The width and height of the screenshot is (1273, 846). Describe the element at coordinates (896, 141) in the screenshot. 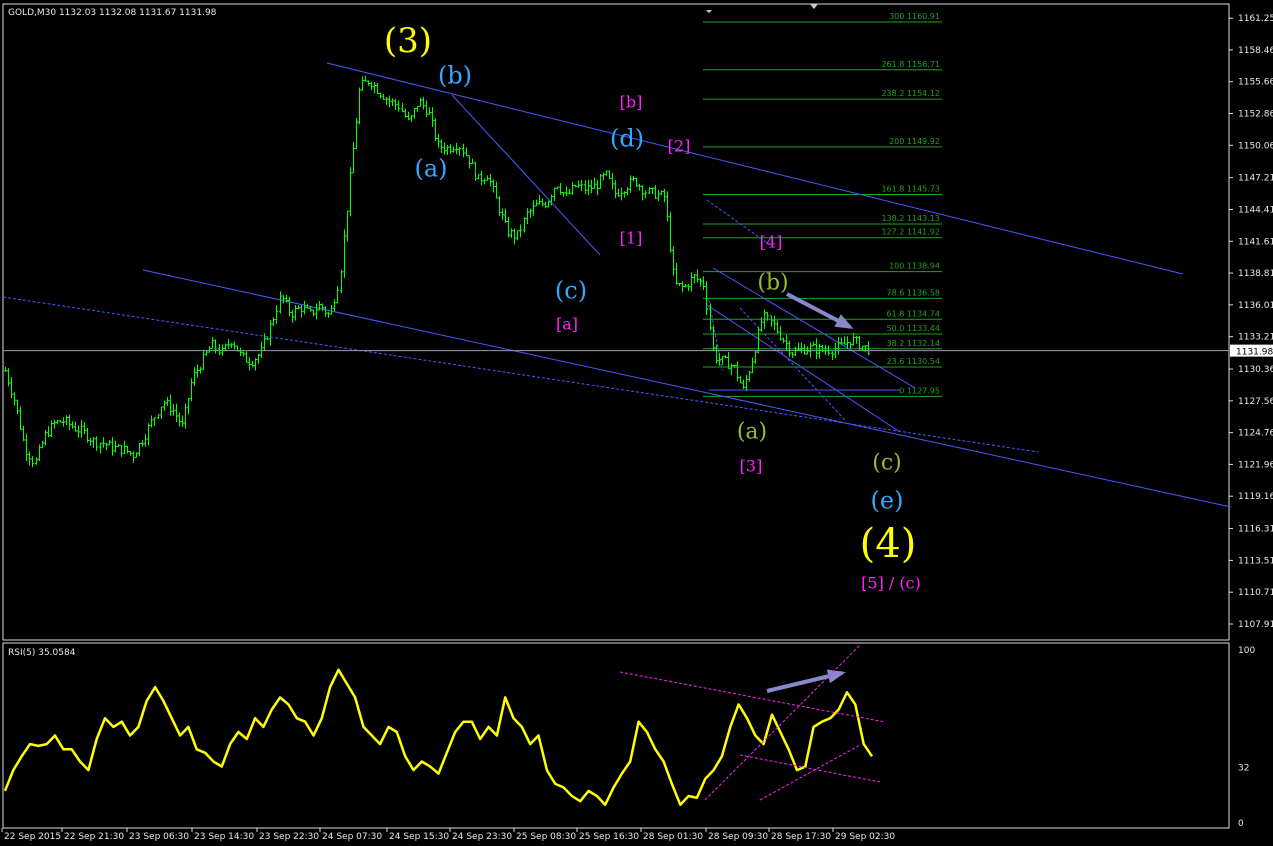

I see `fib-level-ratio: 200` at that location.